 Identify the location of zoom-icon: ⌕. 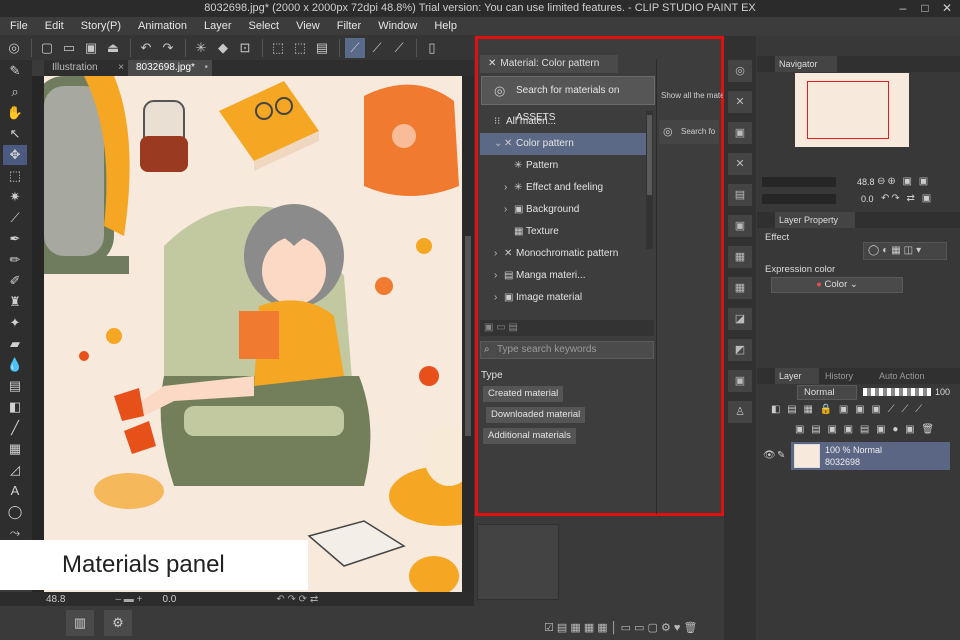
(15, 92).